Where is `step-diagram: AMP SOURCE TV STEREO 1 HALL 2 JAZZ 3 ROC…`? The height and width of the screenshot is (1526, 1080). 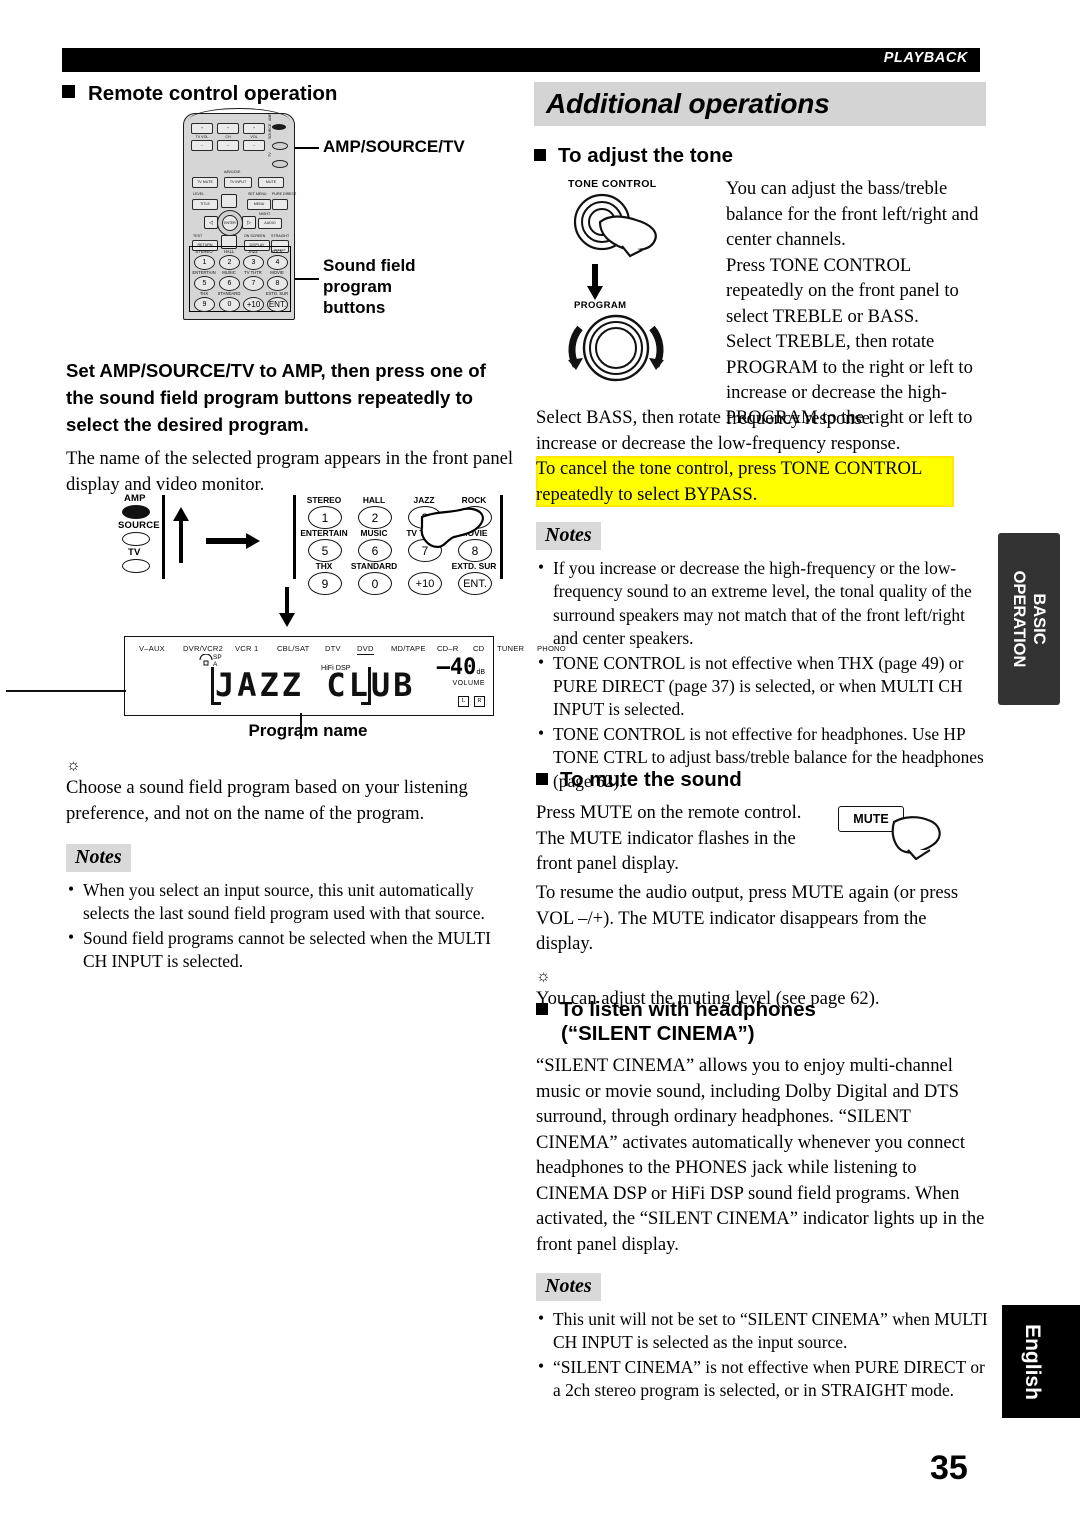 step-diagram: AMP SOURCE TV STEREO 1 HALL 2 JAZZ 3 ROC… is located at coordinates (318, 557).